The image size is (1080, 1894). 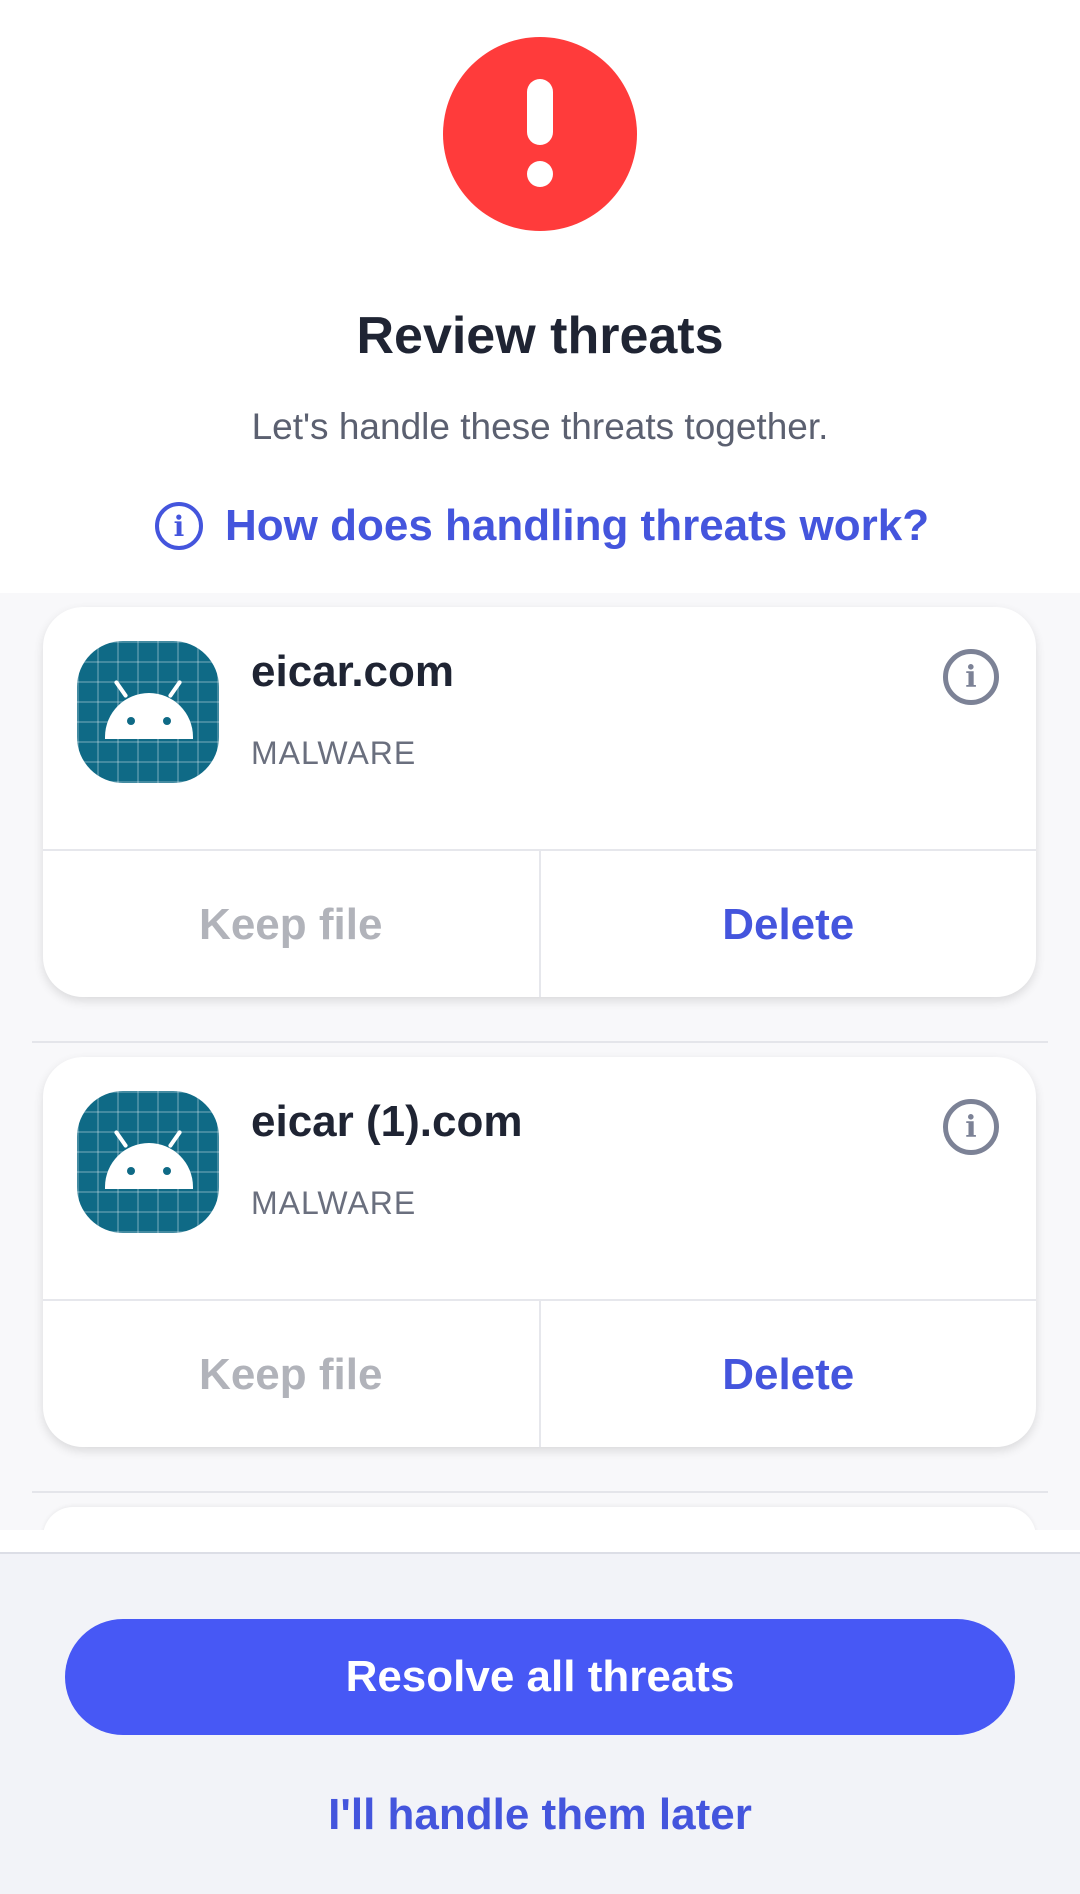 I want to click on page-title: Review threats, so click(x=540, y=336).